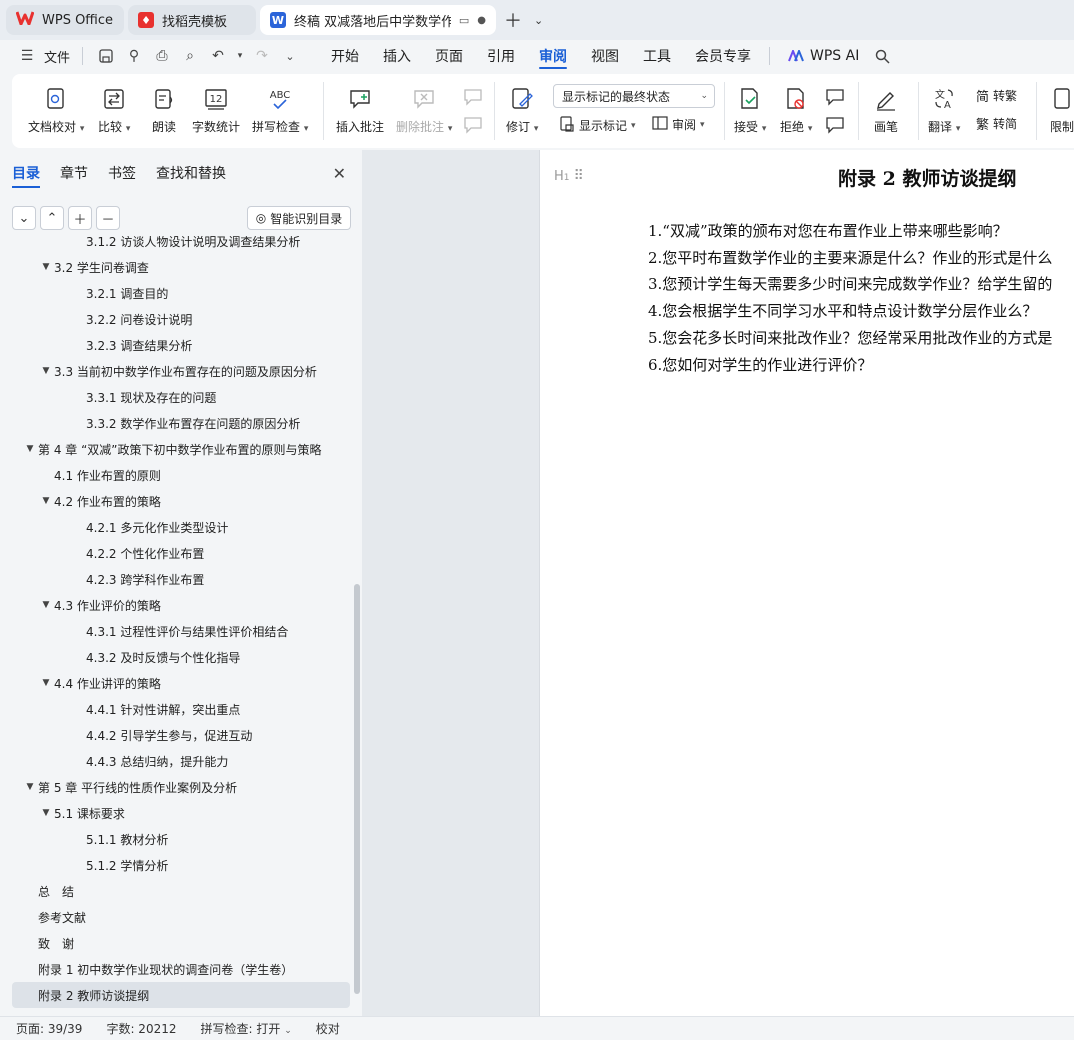 This screenshot has width=1074, height=1040. I want to click on print-icon: ⎙, so click(162, 56).